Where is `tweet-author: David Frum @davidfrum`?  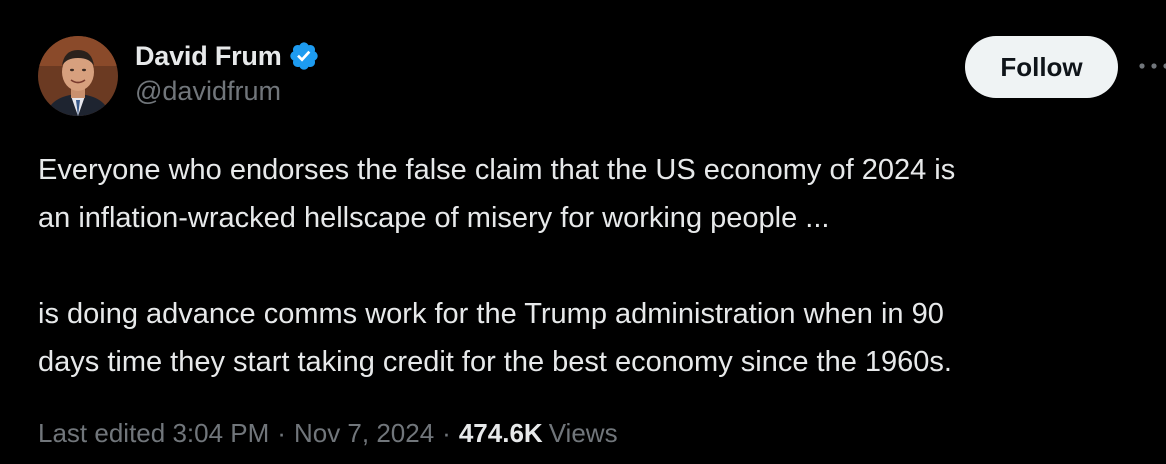
tweet-author: David Frum @davidfrum is located at coordinates (227, 72).